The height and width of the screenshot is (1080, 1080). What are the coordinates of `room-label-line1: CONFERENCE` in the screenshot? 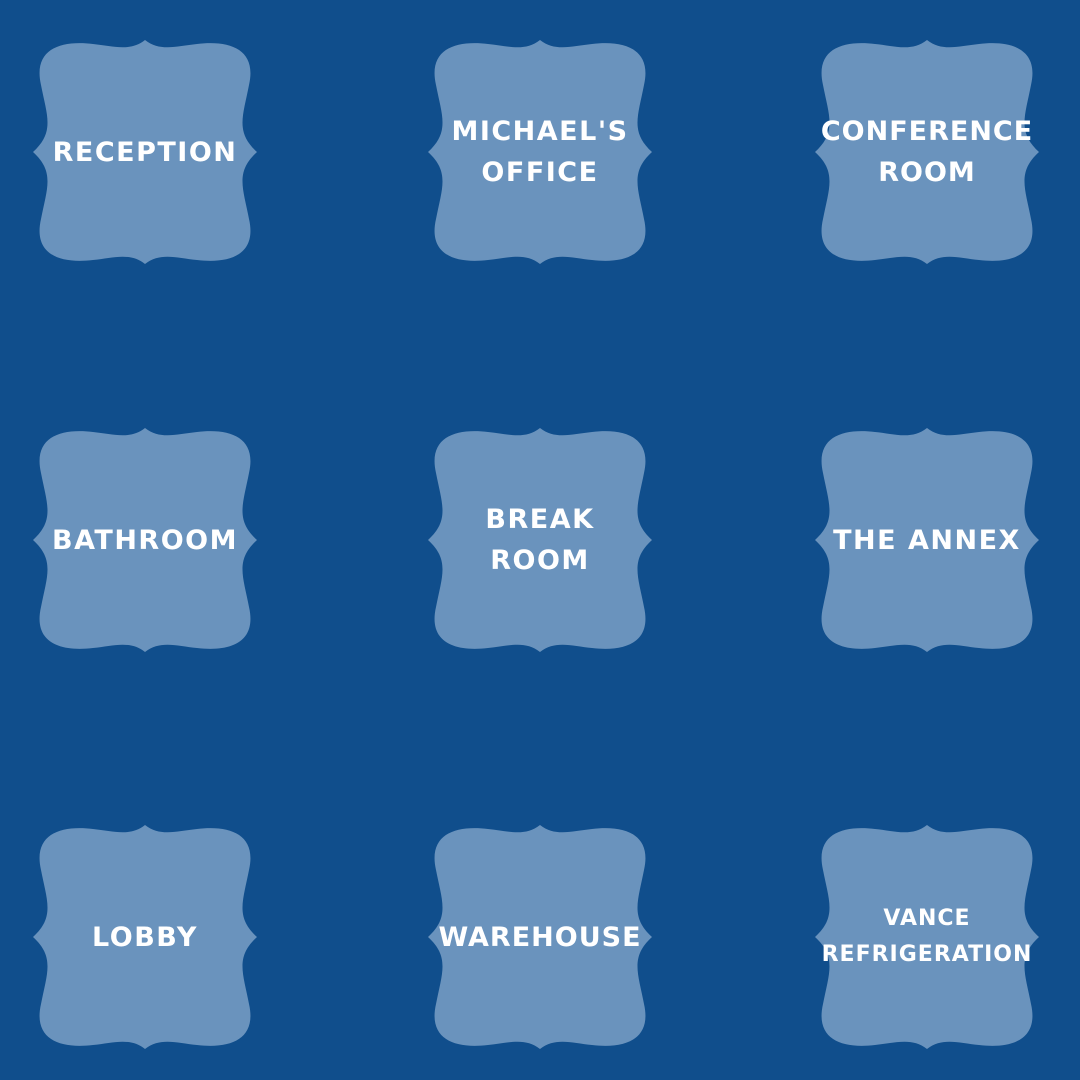 It's located at (927, 131).